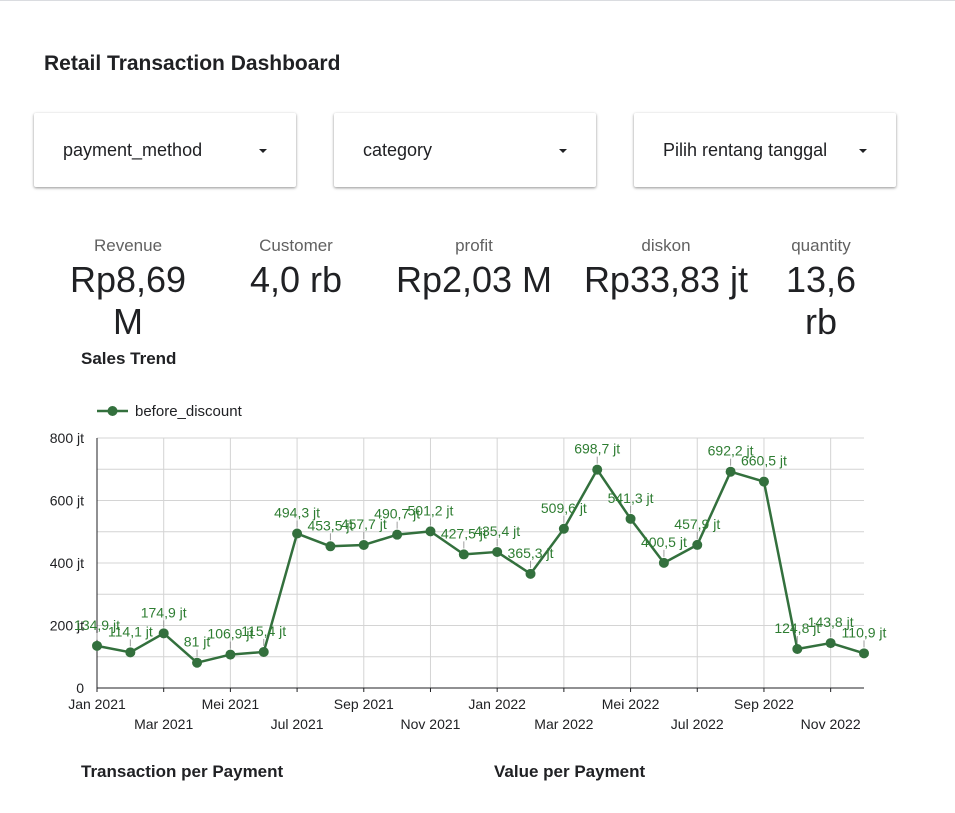 The height and width of the screenshot is (813, 955). I want to click on legend-label: before_discount, so click(189, 411).